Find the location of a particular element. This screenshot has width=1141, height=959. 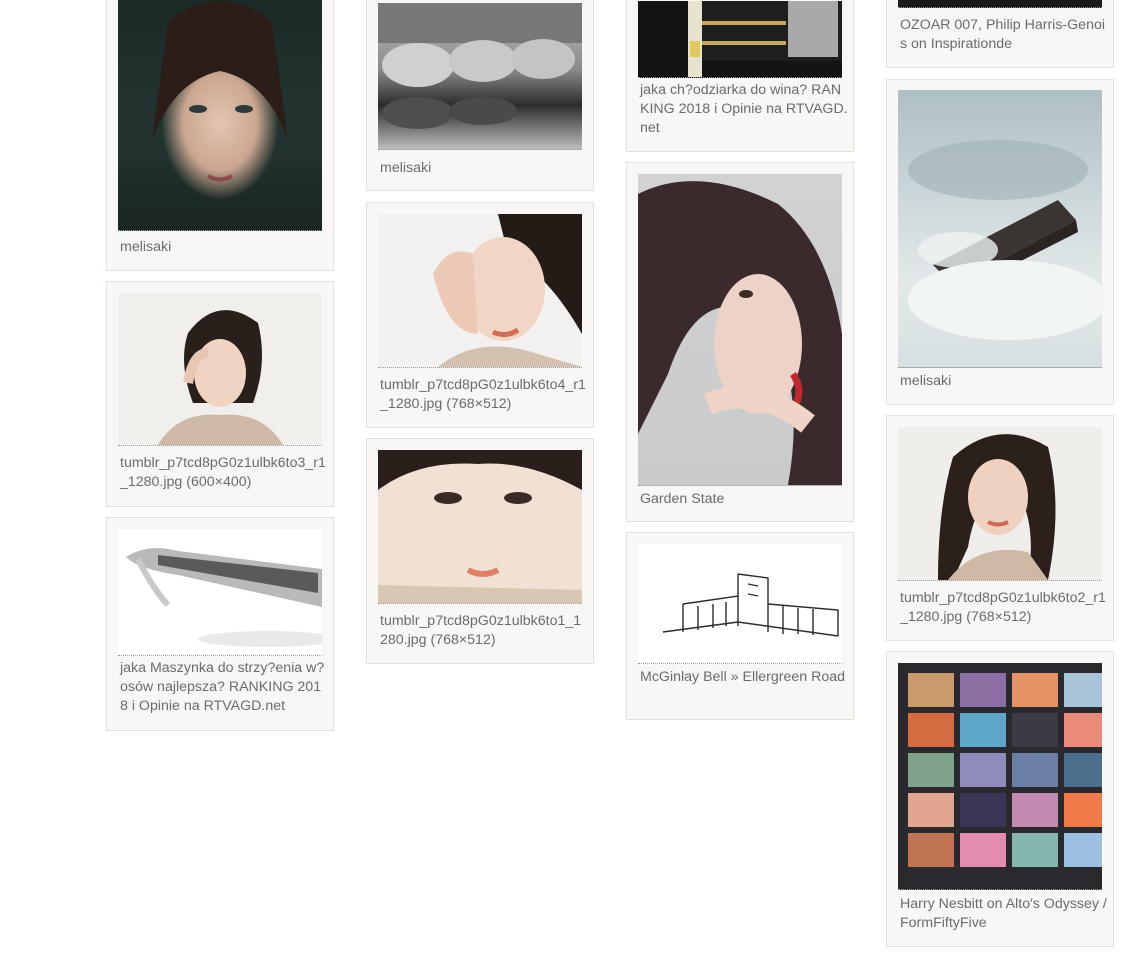

pin-caption: Garden State is located at coordinates (744, 499).